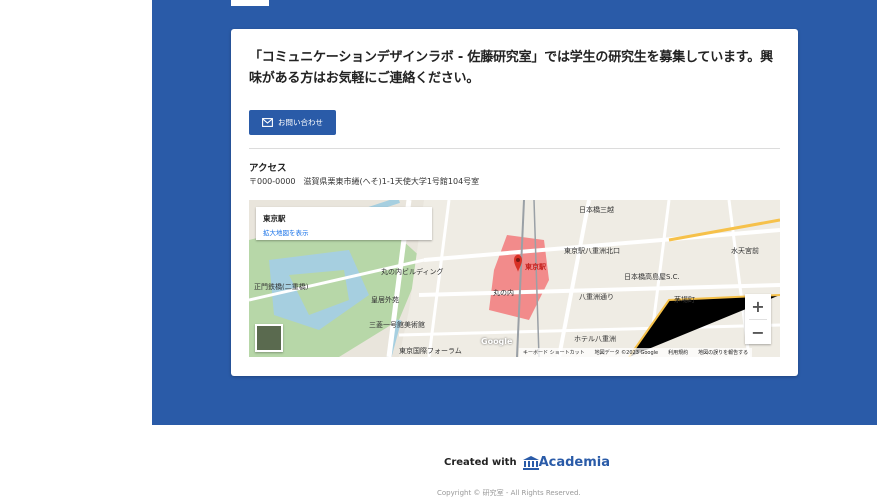  What do you see at coordinates (554, 353) in the screenshot?
I see `keyboard-shortcuts-link: キーボード ショートカット` at bounding box center [554, 353].